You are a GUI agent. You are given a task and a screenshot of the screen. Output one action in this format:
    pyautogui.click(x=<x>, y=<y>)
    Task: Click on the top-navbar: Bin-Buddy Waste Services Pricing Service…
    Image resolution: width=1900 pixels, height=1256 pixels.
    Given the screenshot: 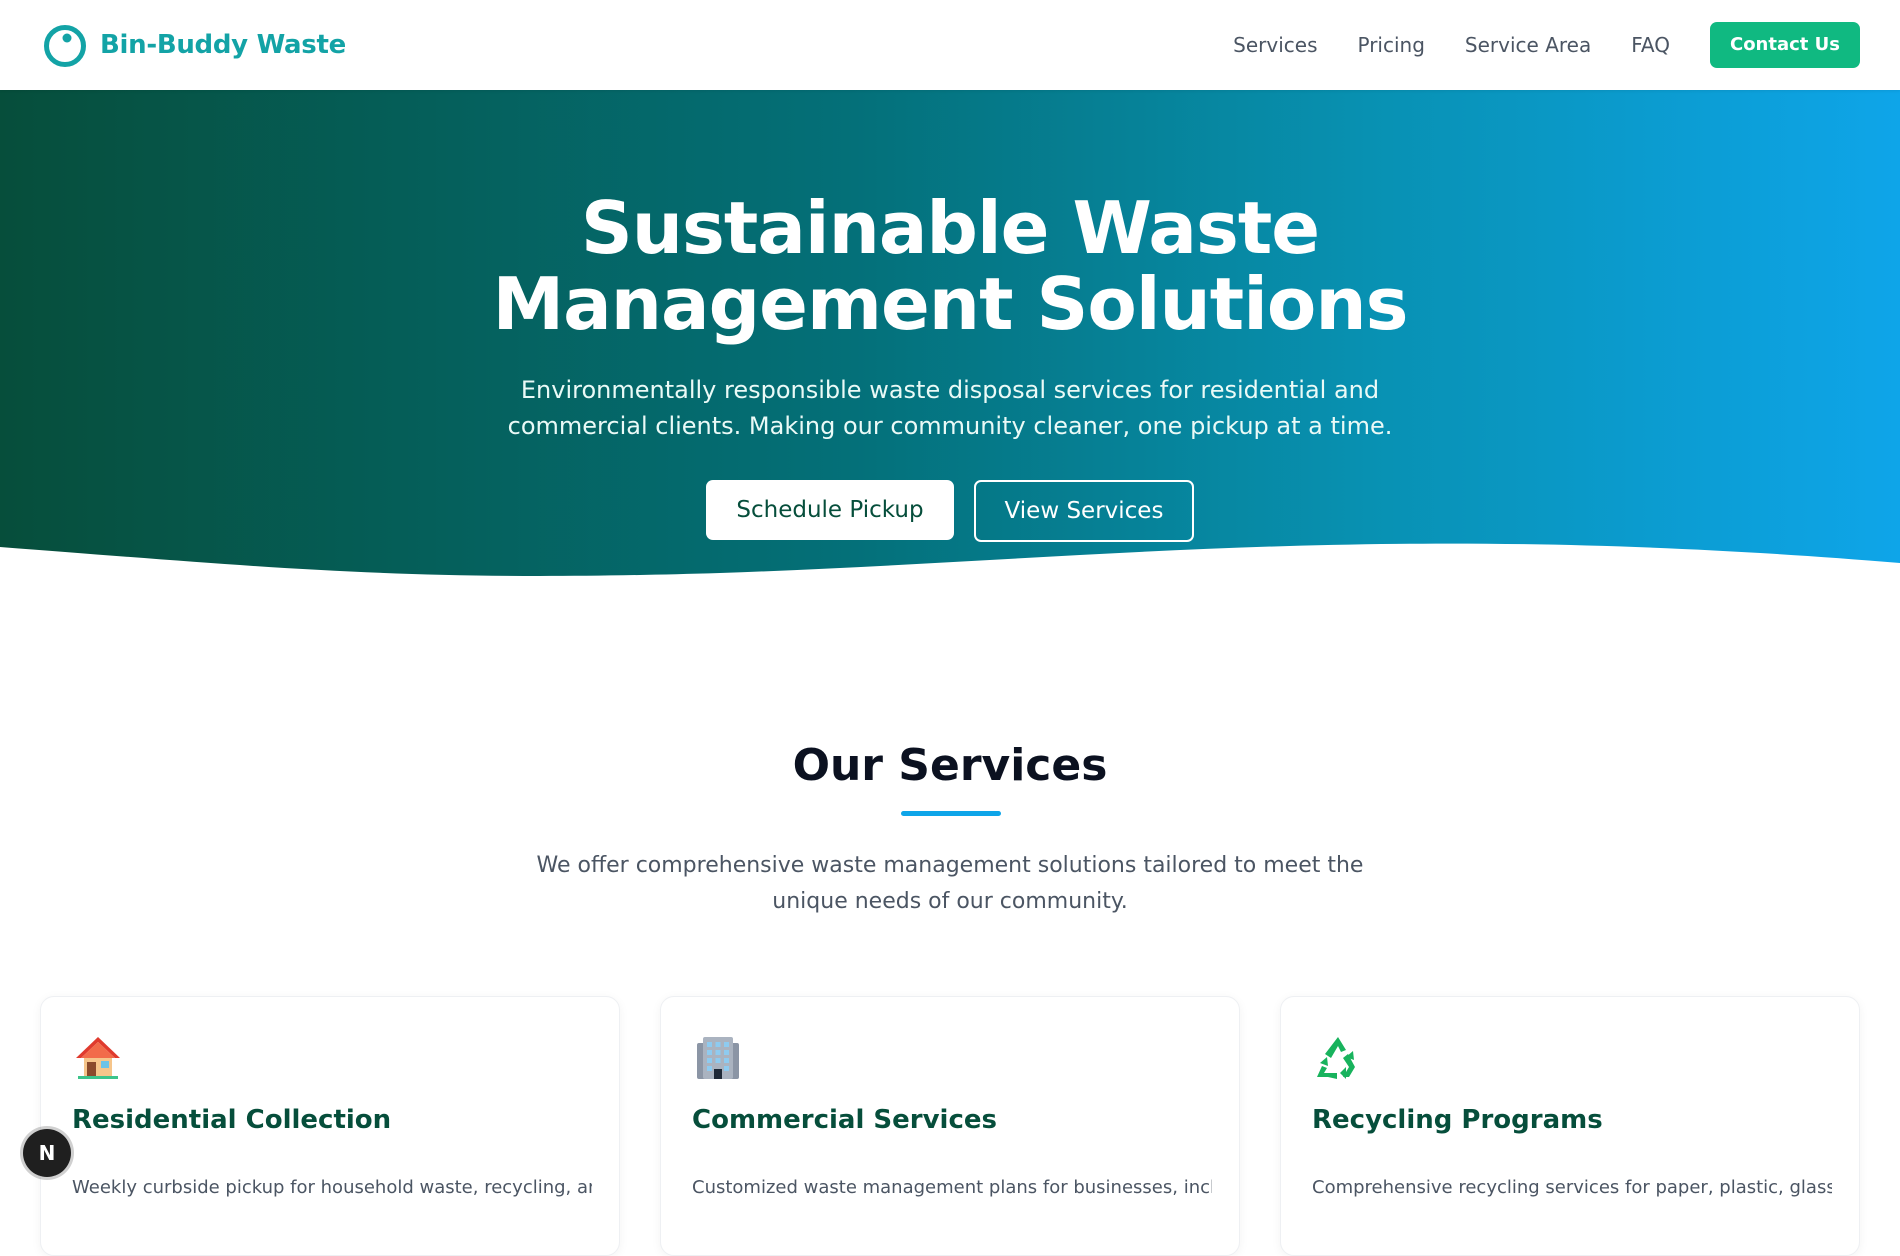 What is the action you would take?
    pyautogui.click(x=950, y=45)
    